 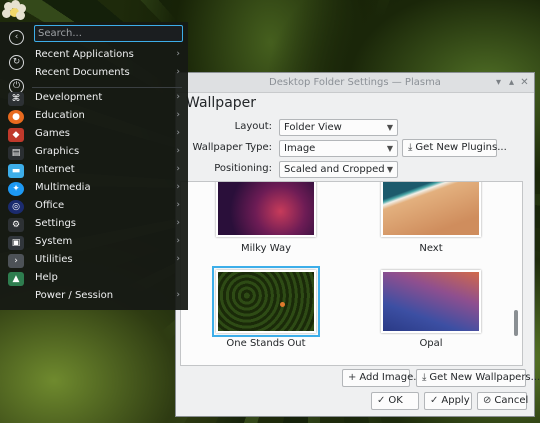 I want to click on menu-item-games: ◆ Games ›, so click(x=94, y=135).